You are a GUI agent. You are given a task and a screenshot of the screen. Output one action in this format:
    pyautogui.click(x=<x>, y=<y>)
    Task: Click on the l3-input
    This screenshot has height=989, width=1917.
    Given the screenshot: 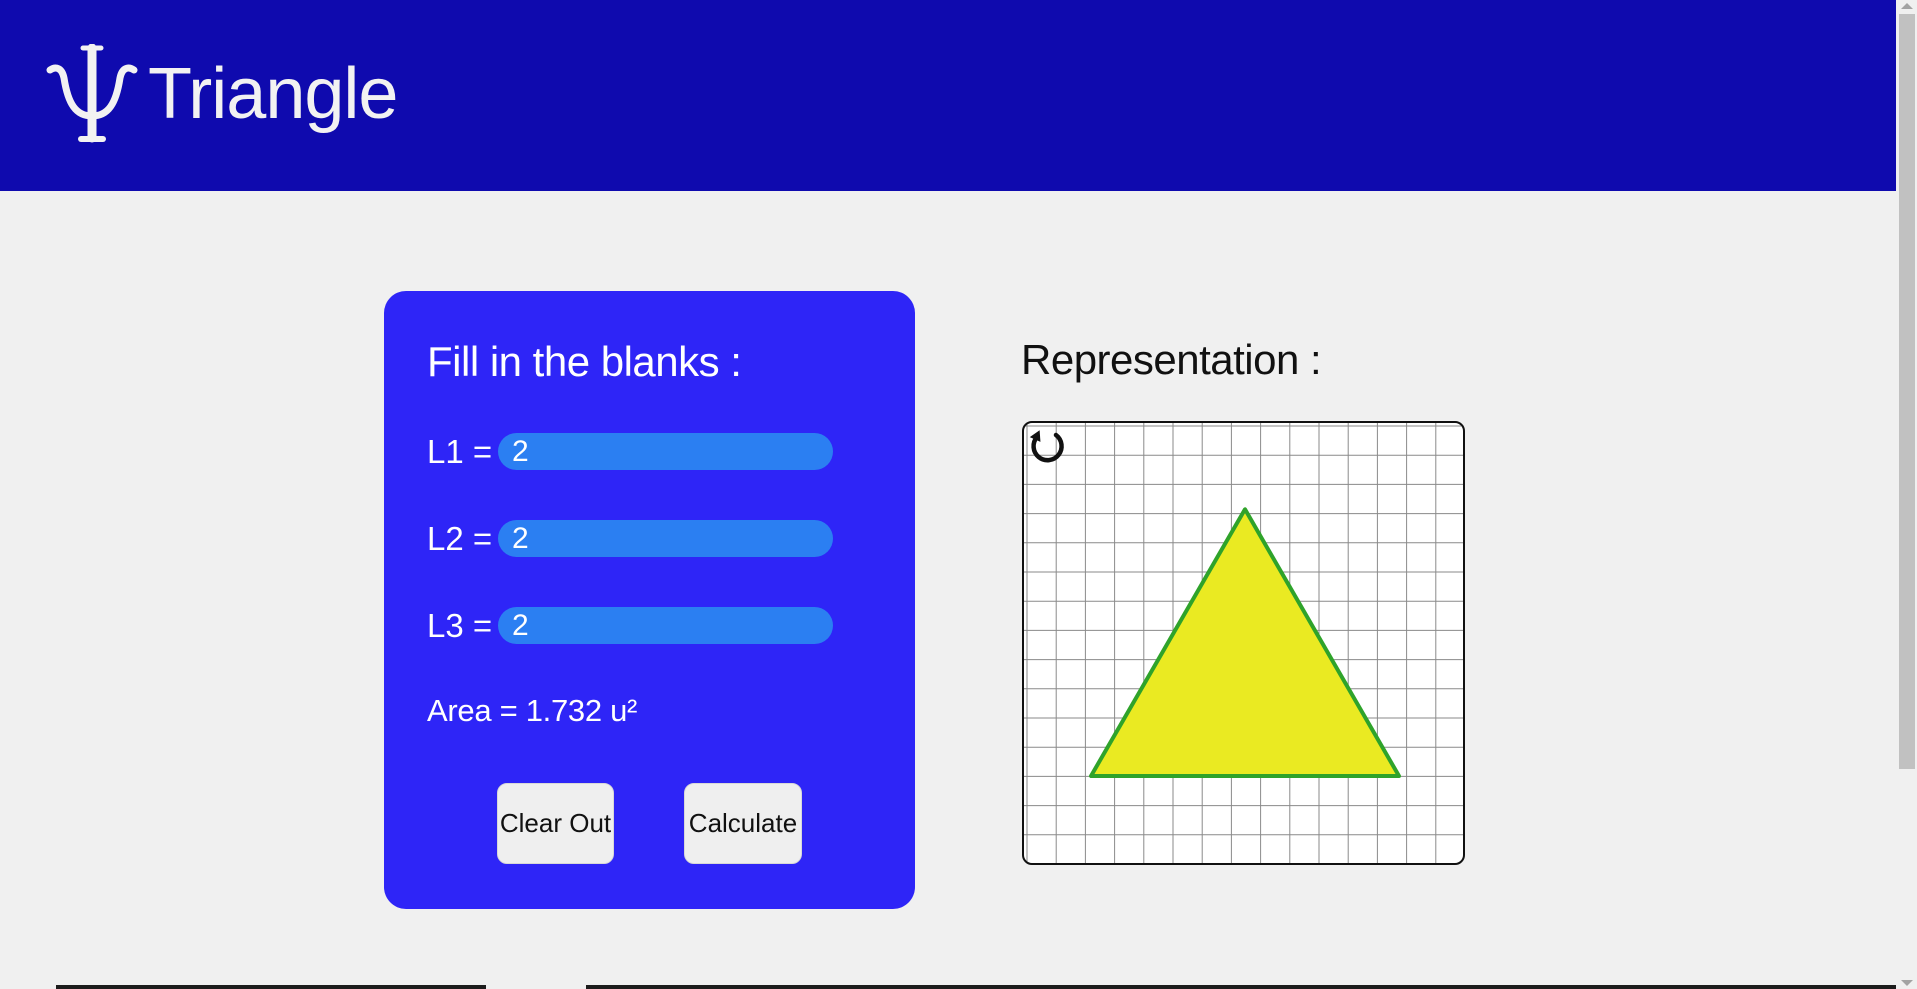 What is the action you would take?
    pyautogui.click(x=665, y=625)
    